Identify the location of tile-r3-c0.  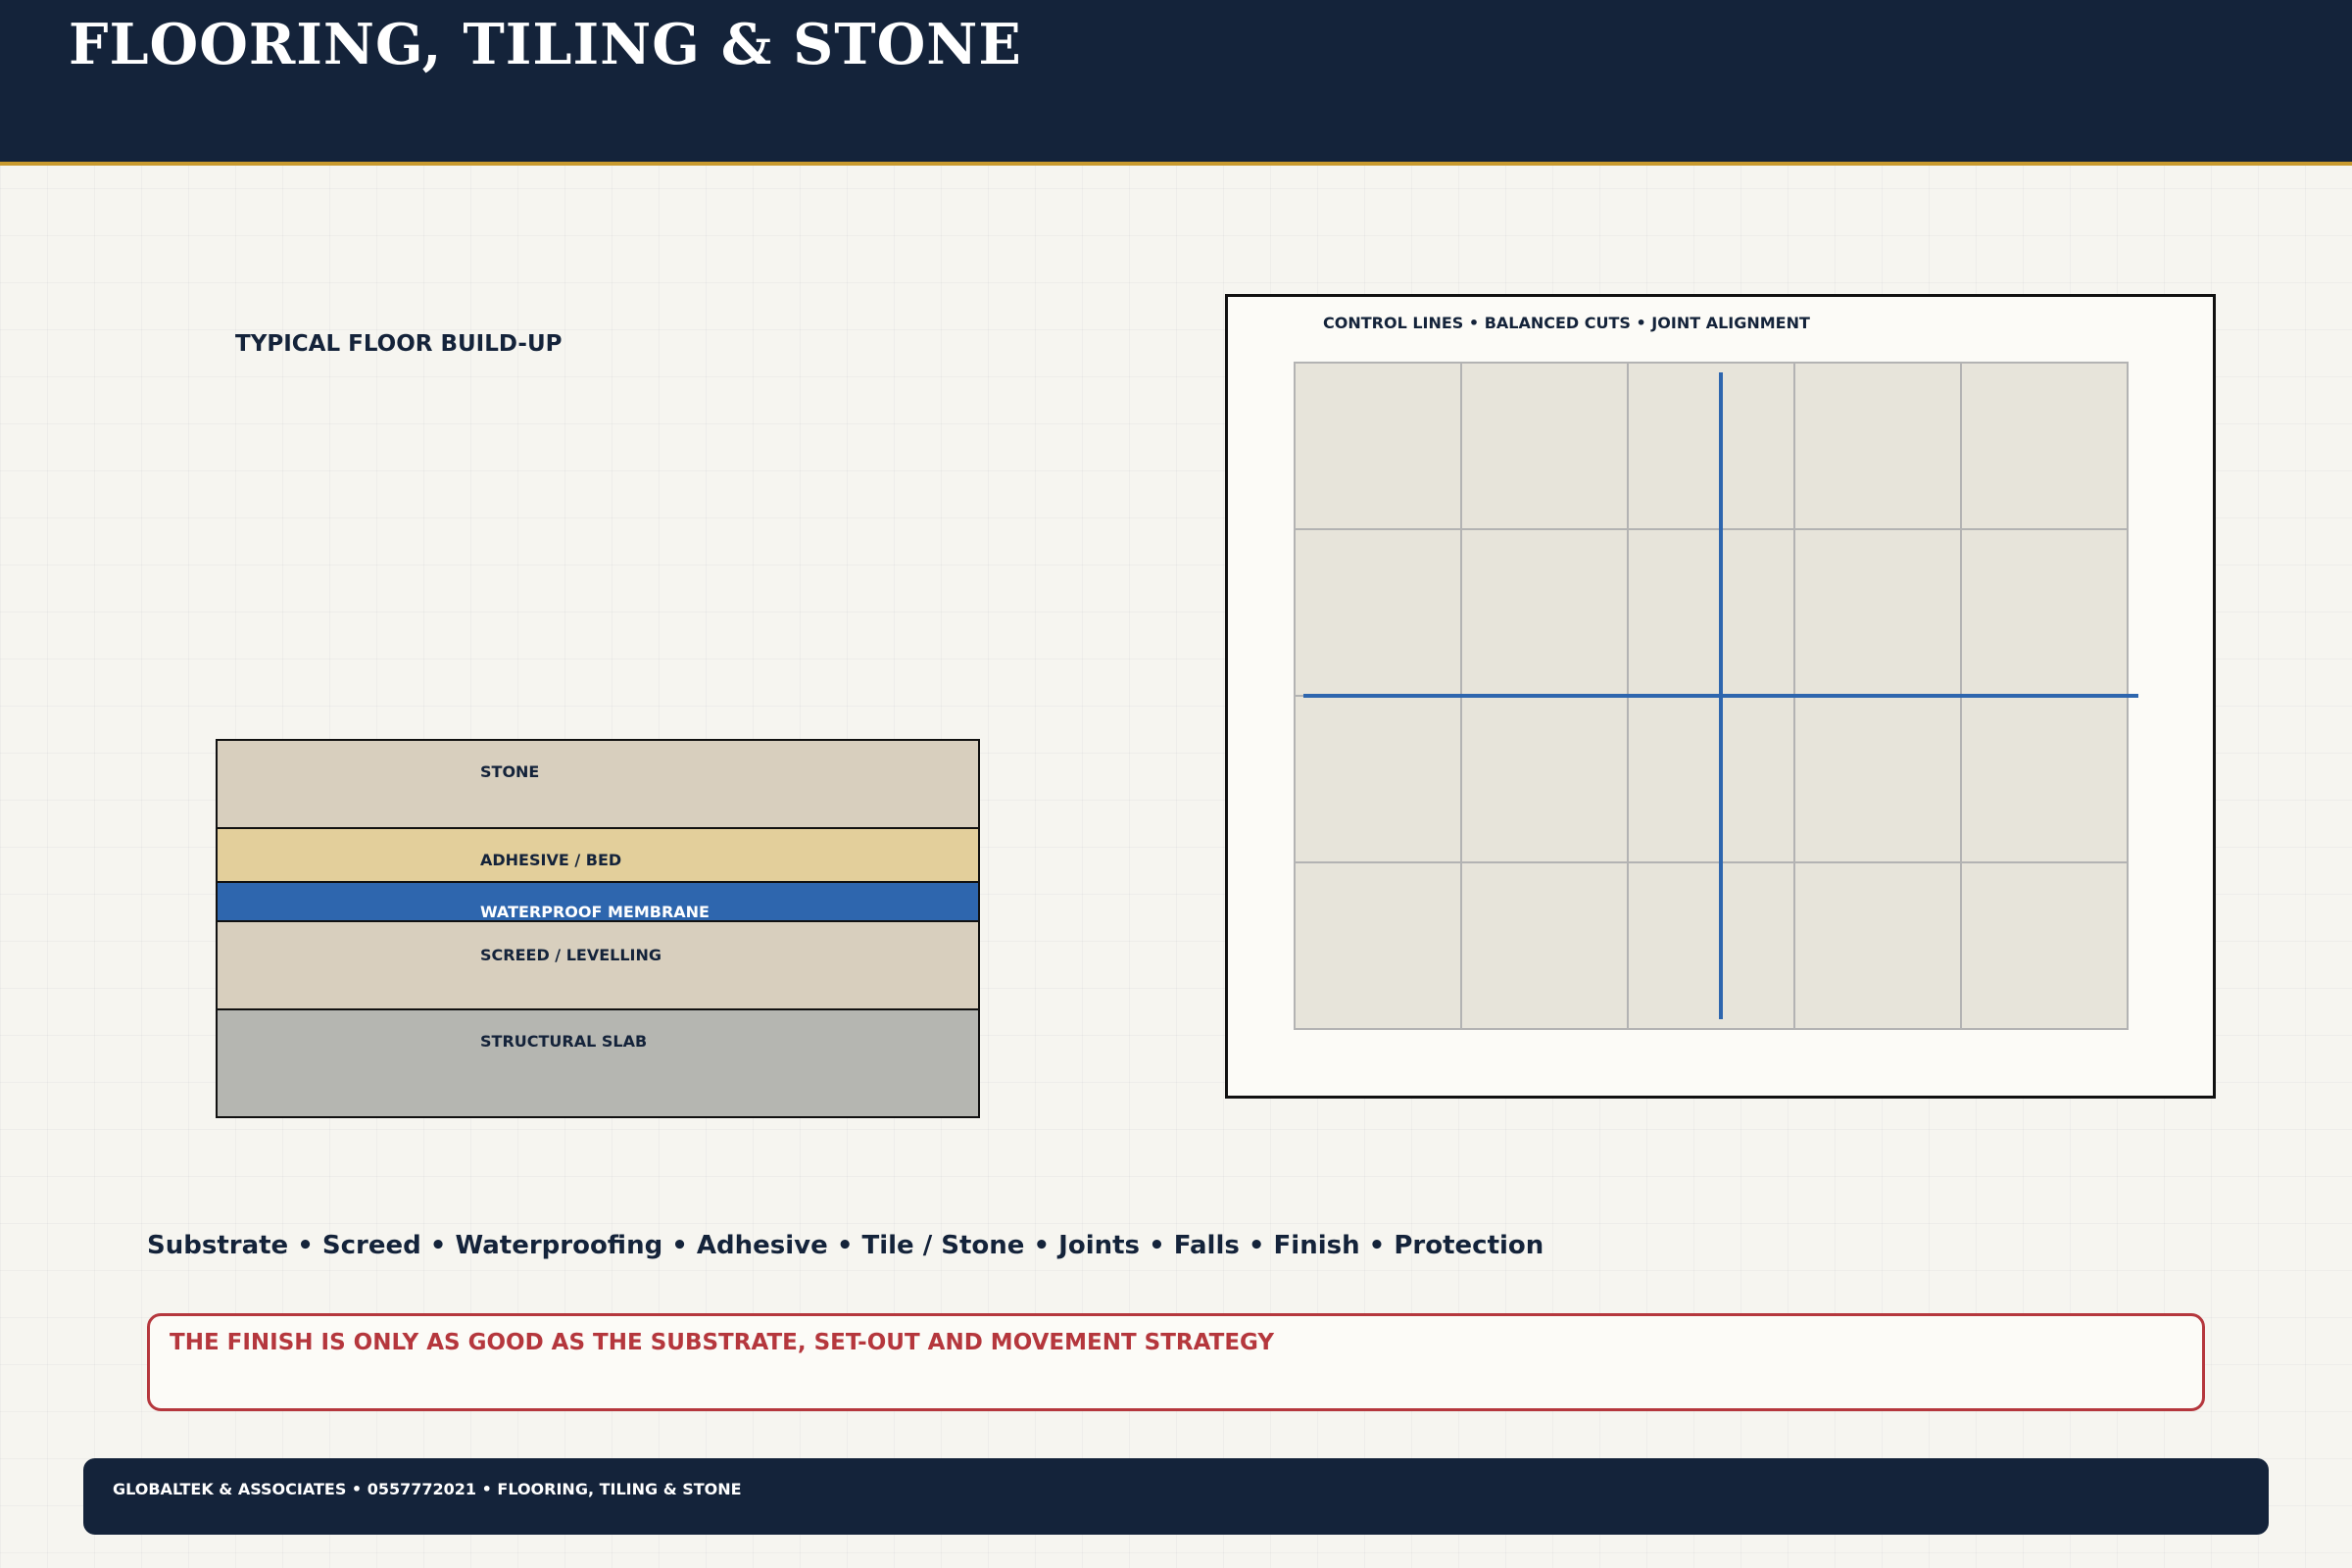
(1378, 945).